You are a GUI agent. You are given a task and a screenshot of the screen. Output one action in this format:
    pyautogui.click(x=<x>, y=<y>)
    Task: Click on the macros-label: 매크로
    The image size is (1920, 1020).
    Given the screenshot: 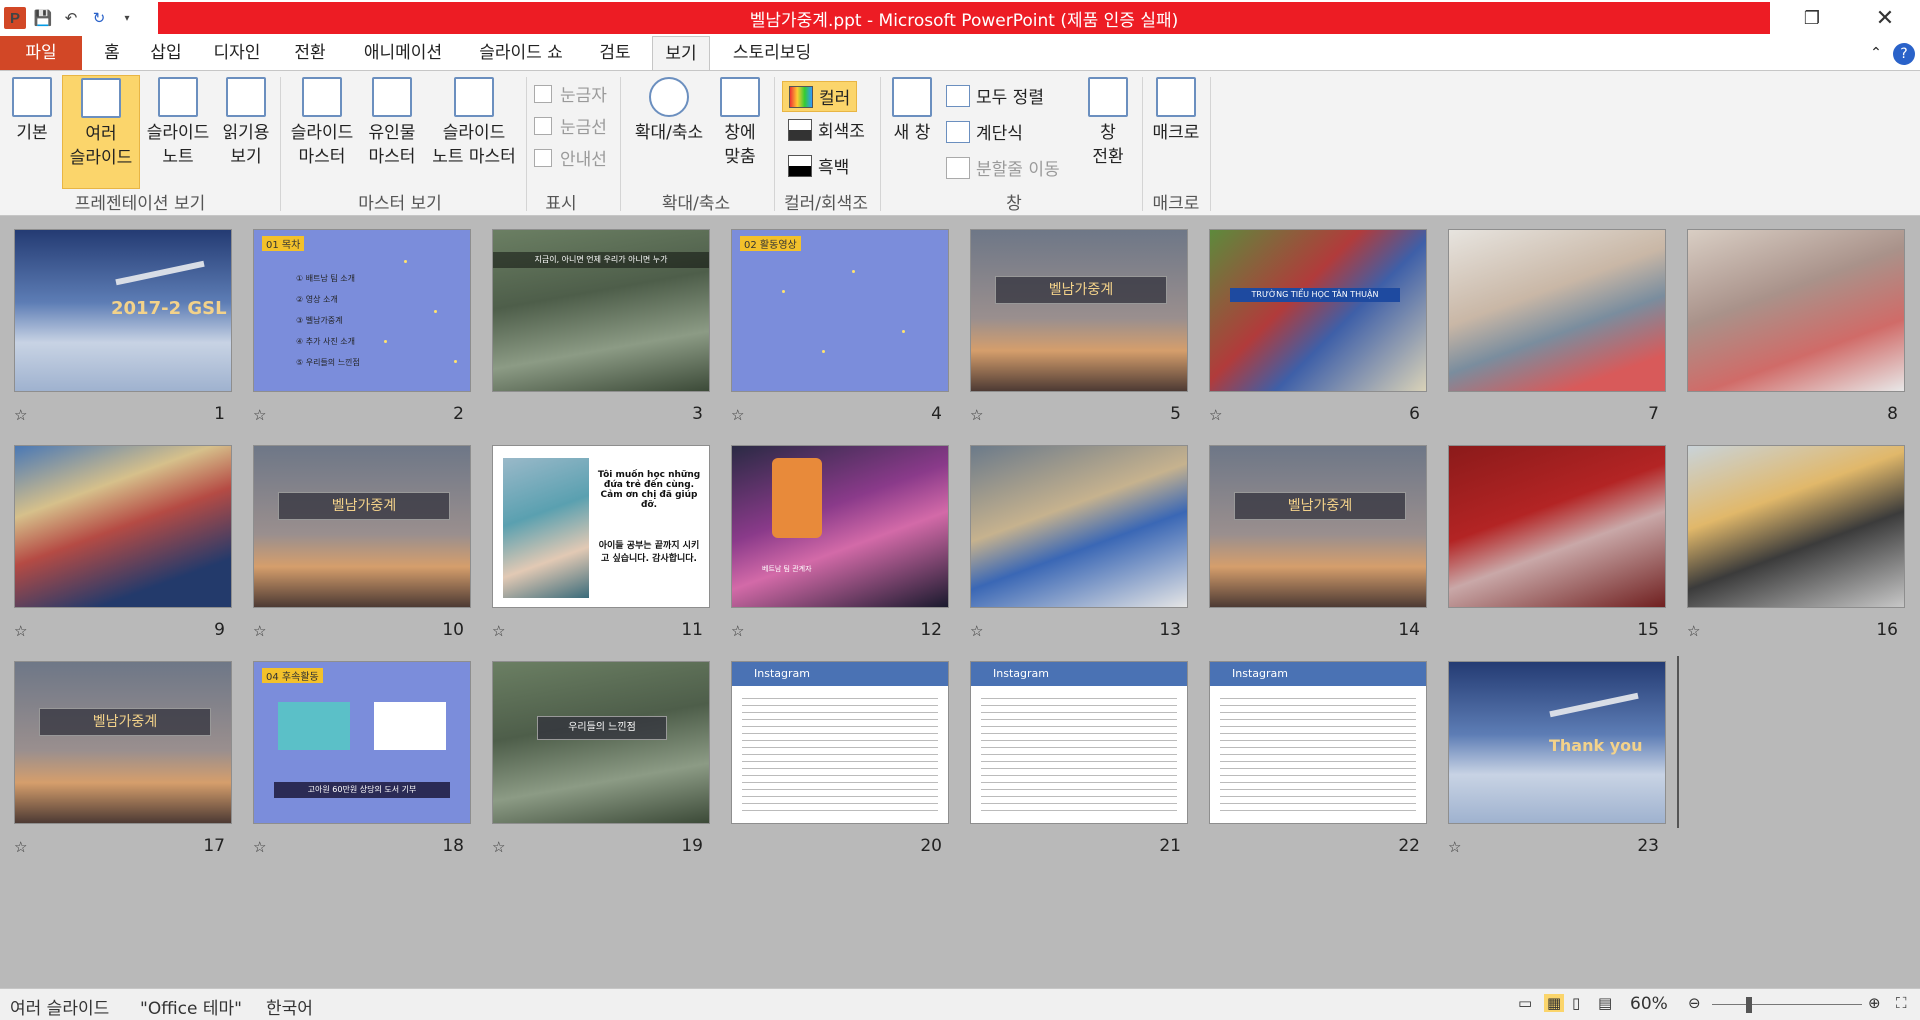 What is the action you would take?
    pyautogui.click(x=1176, y=133)
    